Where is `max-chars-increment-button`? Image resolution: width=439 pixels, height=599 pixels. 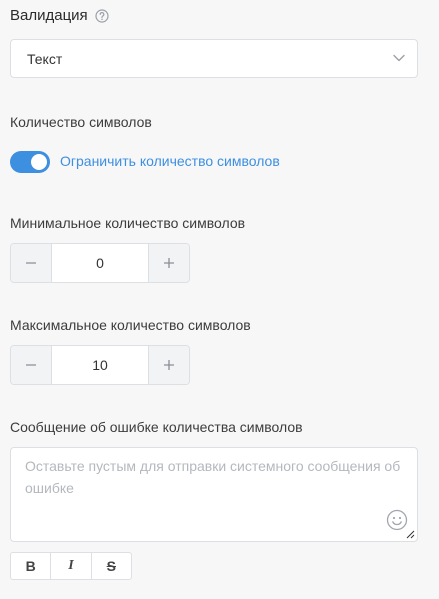
max-chars-increment-button is located at coordinates (168, 365).